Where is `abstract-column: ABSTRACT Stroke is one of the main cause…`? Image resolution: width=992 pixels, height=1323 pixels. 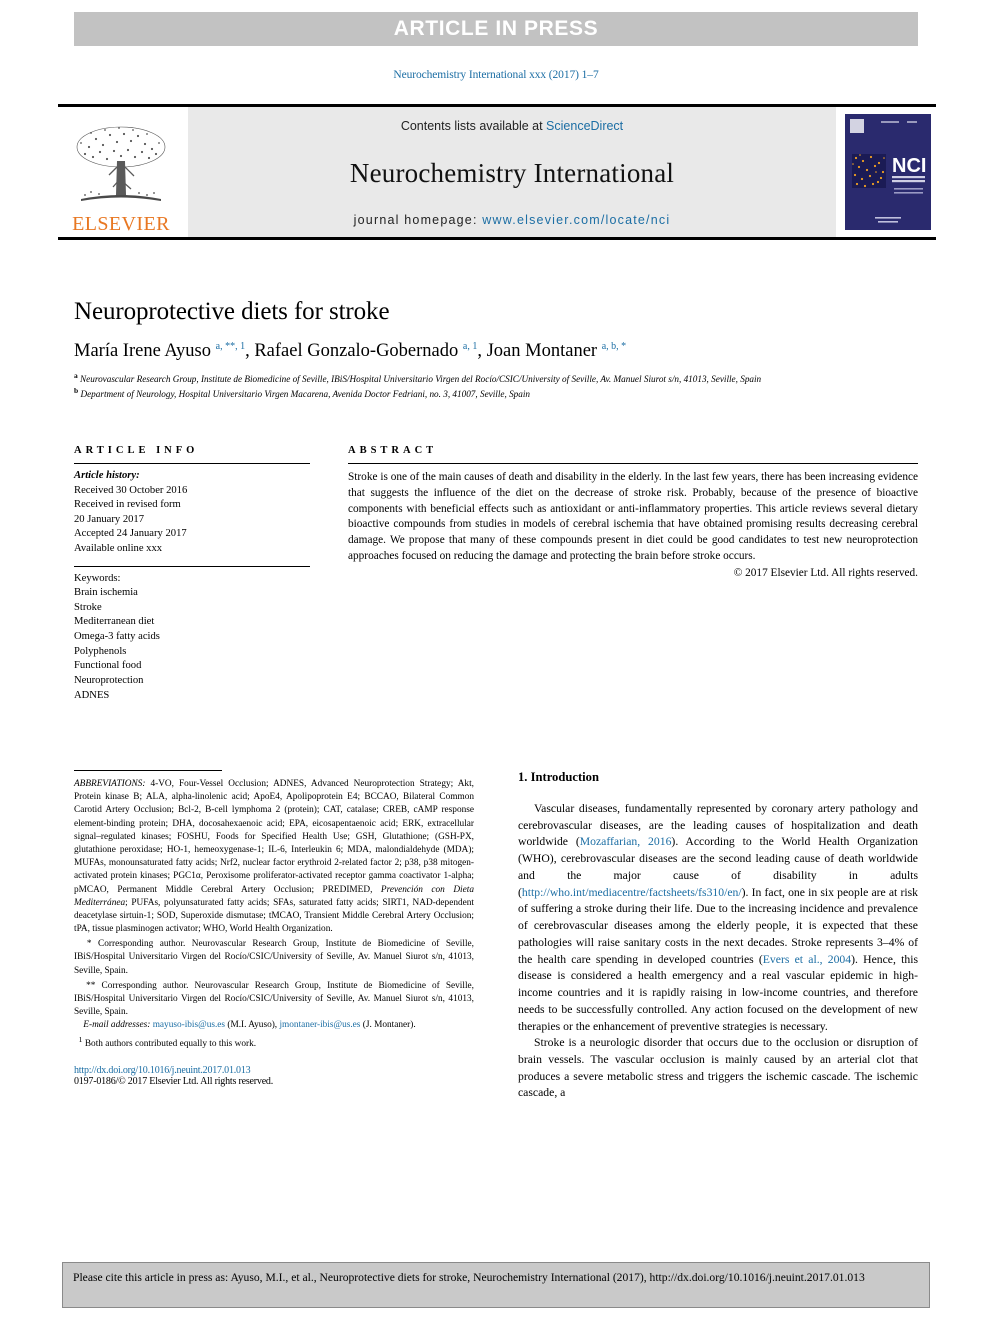
abstract-column: ABSTRACT Stroke is one of the main cause… is located at coordinates (633, 574).